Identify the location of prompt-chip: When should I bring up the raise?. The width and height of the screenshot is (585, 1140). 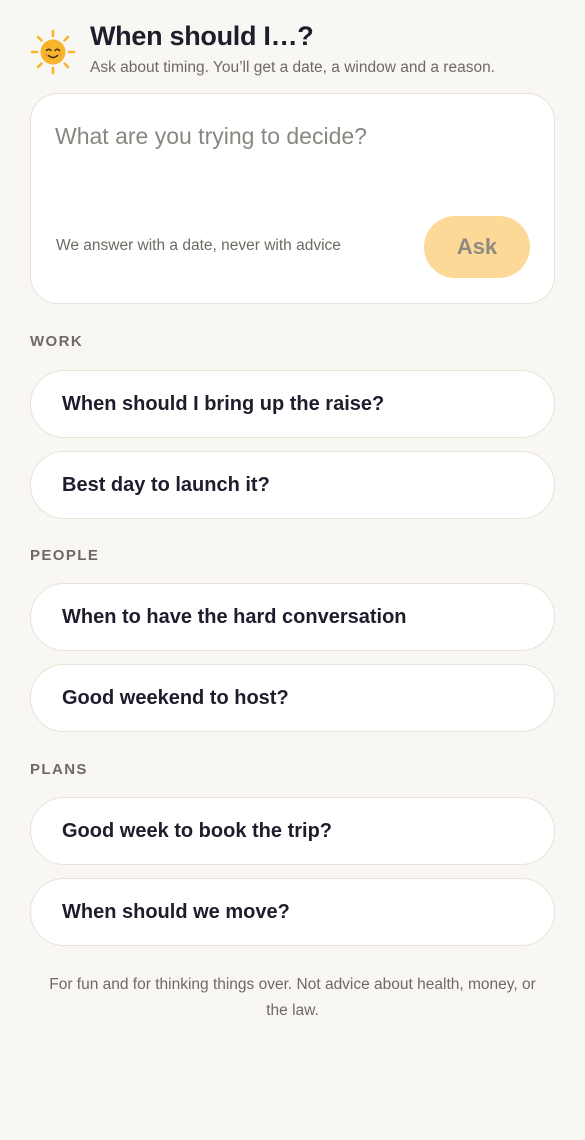
(292, 404).